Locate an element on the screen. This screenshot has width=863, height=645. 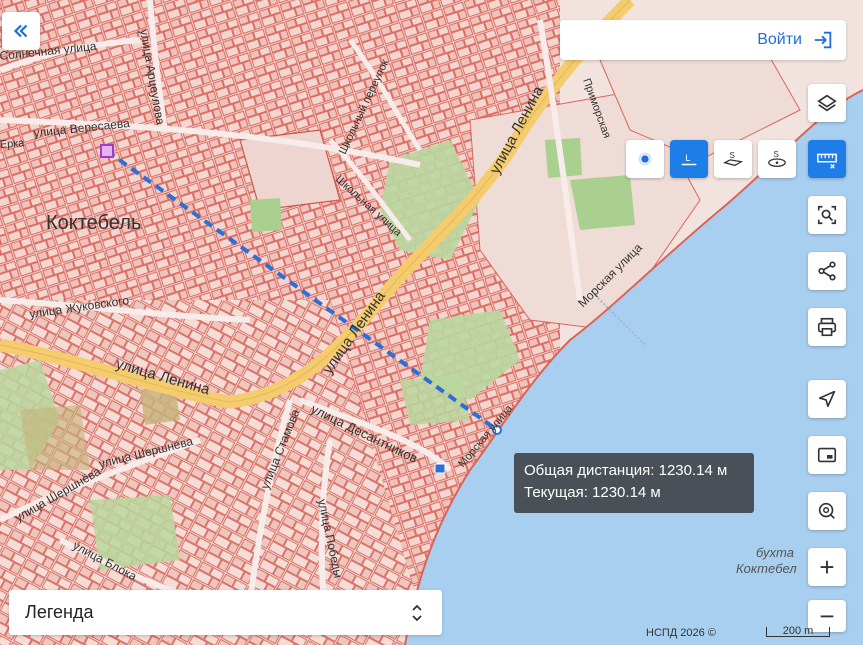
current-distance: Текущая: 1230.14 м is located at coordinates (592, 492).